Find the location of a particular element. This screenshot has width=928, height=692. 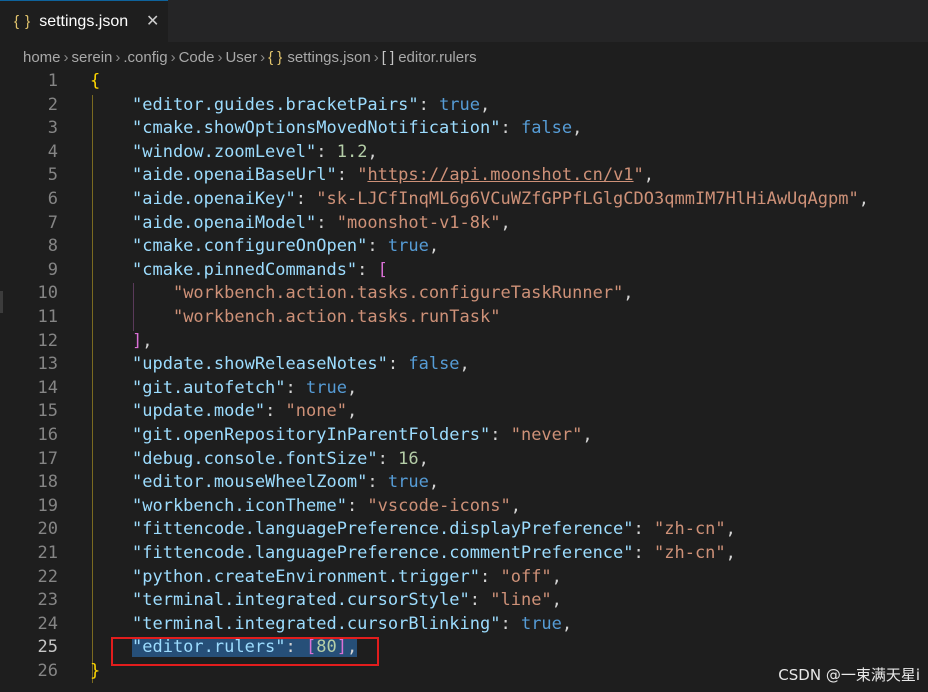

line-number: 12 is located at coordinates (47, 340).